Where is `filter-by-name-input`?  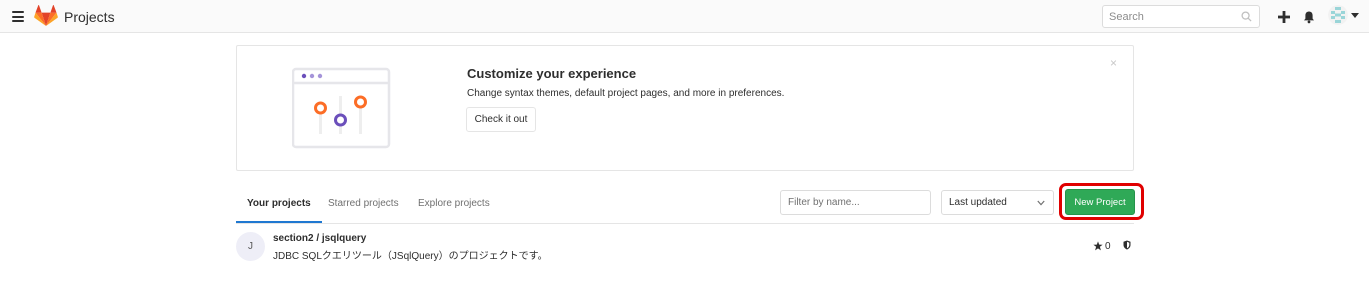 filter-by-name-input is located at coordinates (855, 202).